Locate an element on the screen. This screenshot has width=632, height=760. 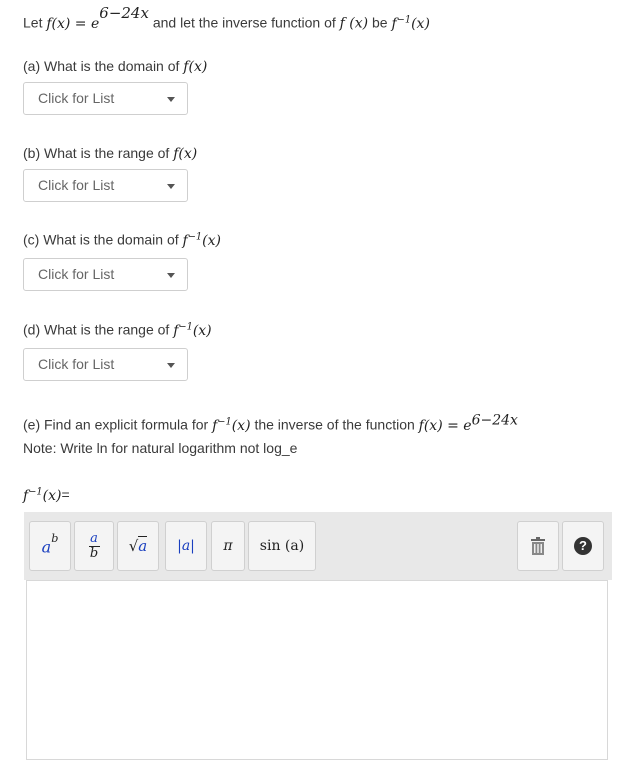
abs-icon: |a| is located at coordinates (186, 546).